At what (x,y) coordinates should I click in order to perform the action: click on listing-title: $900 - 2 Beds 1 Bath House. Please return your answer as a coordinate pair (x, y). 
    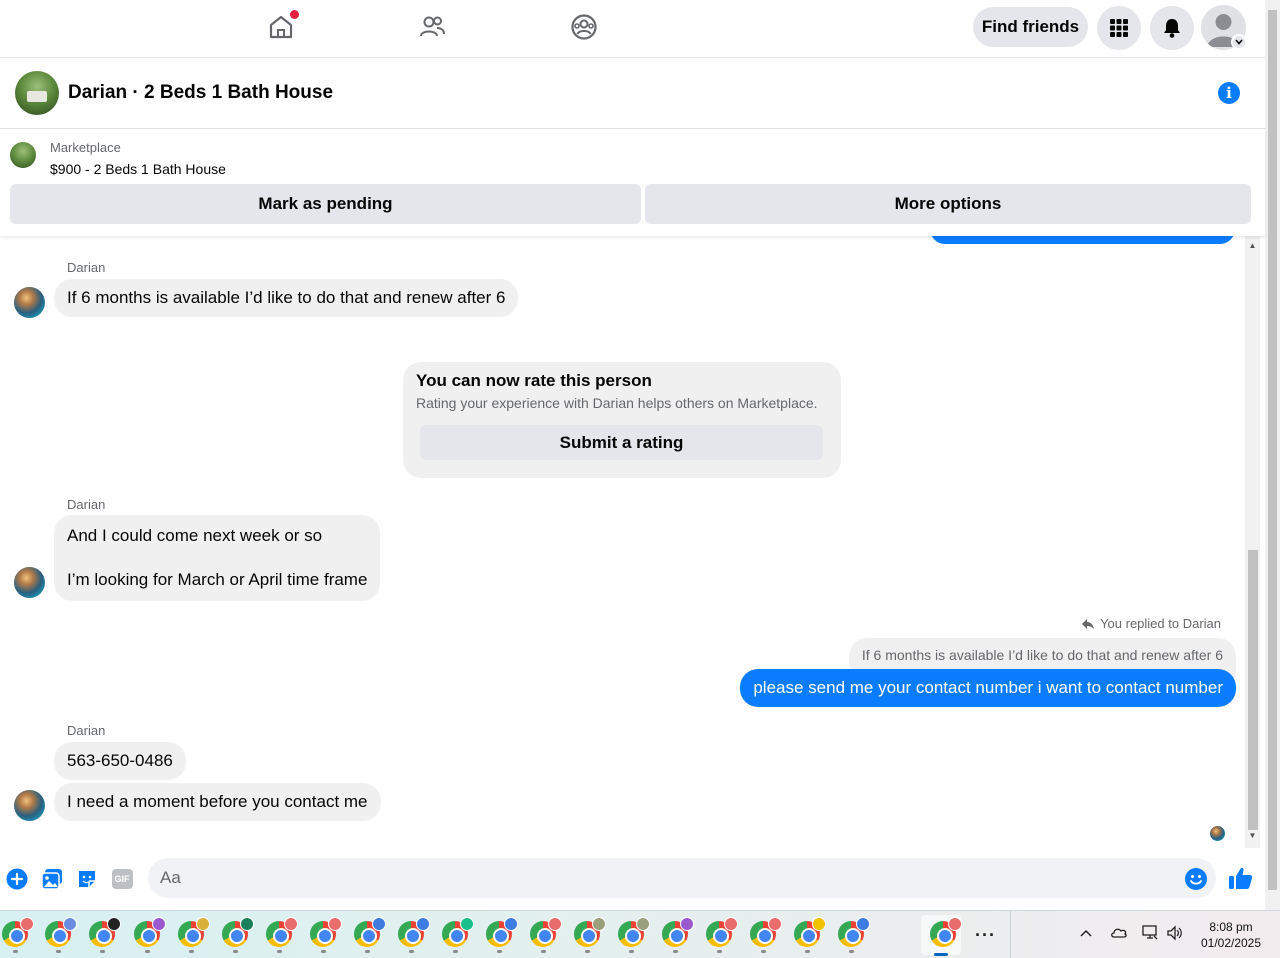
    Looking at the image, I should click on (138, 169).